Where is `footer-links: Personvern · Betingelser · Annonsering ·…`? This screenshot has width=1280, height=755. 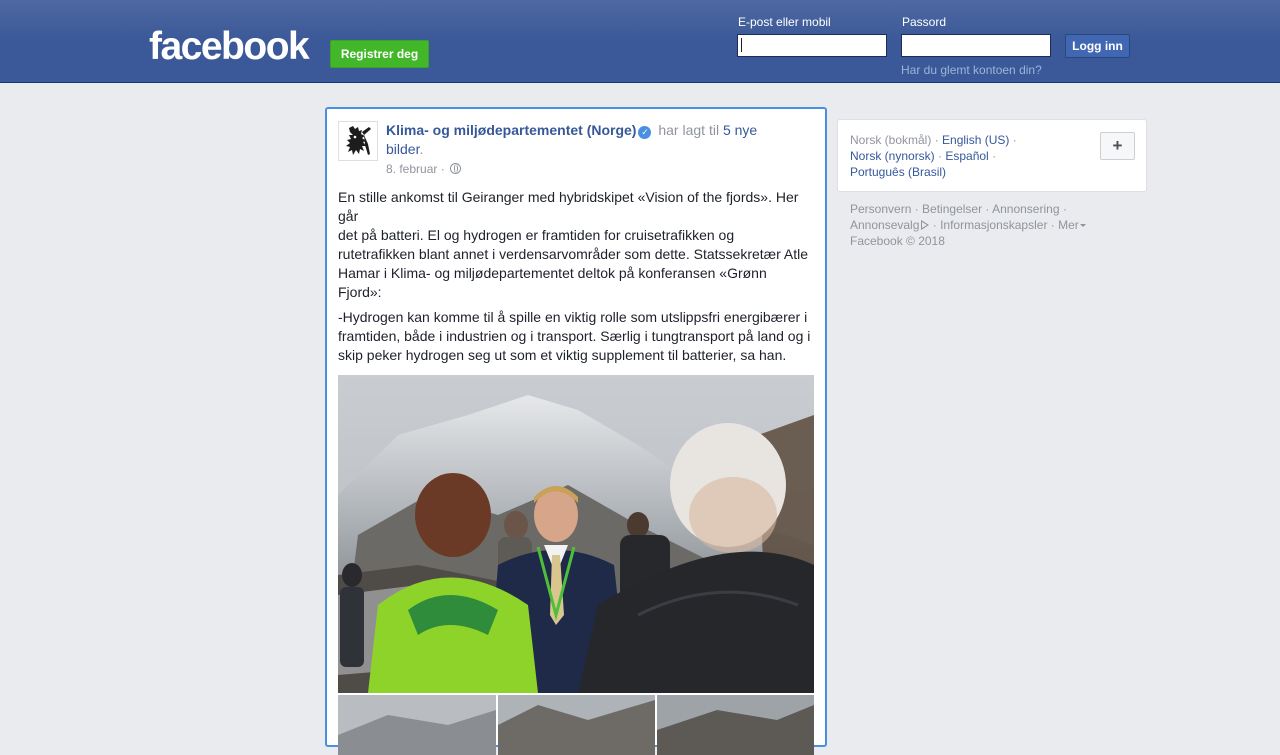
footer-links: Personvern · Betingelser · Annonsering ·… is located at coordinates (980, 225).